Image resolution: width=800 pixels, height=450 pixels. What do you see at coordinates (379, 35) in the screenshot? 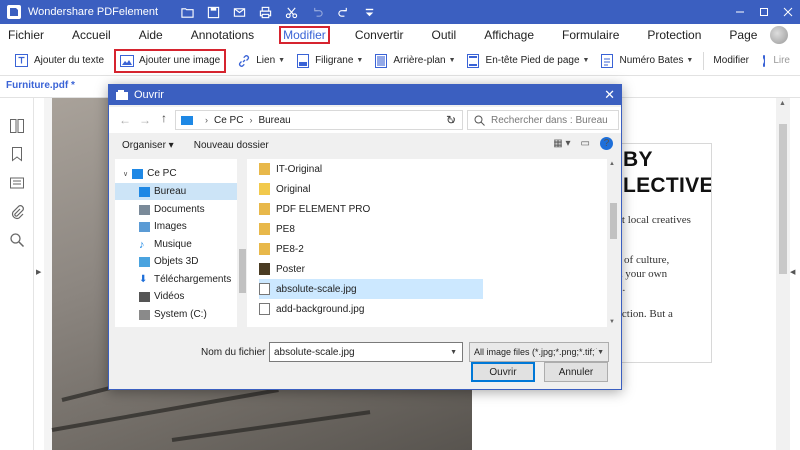
I see `menu-convertir: Convertir` at bounding box center [379, 35].